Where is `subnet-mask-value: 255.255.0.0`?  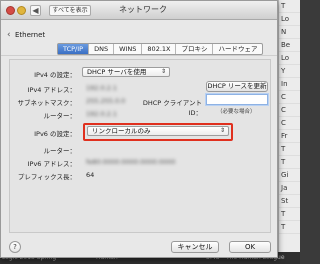
subnet-mask-value: 255.255.0.0 is located at coordinates (106, 101).